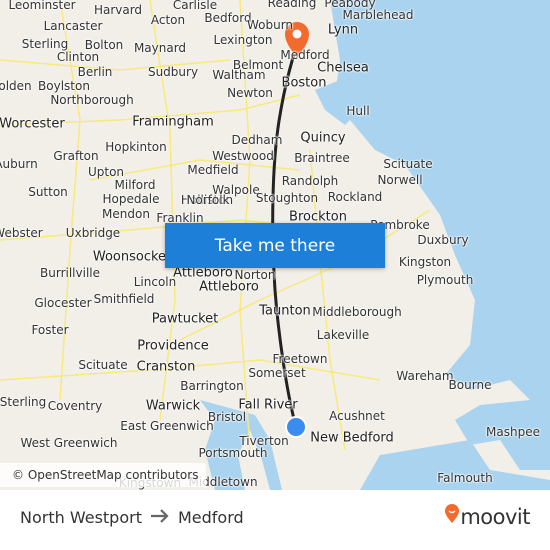 This screenshot has width=550, height=550. What do you see at coordinates (445, 280) in the screenshot?
I see `place-label: Plymouth` at bounding box center [445, 280].